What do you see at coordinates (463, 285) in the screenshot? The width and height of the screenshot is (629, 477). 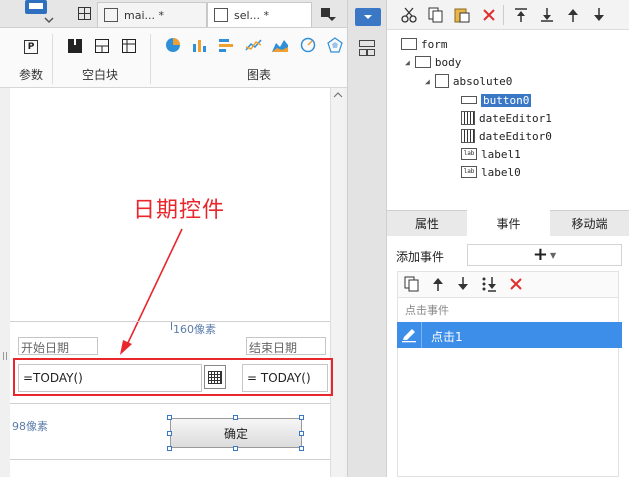 I see `event-down-icon` at bounding box center [463, 285].